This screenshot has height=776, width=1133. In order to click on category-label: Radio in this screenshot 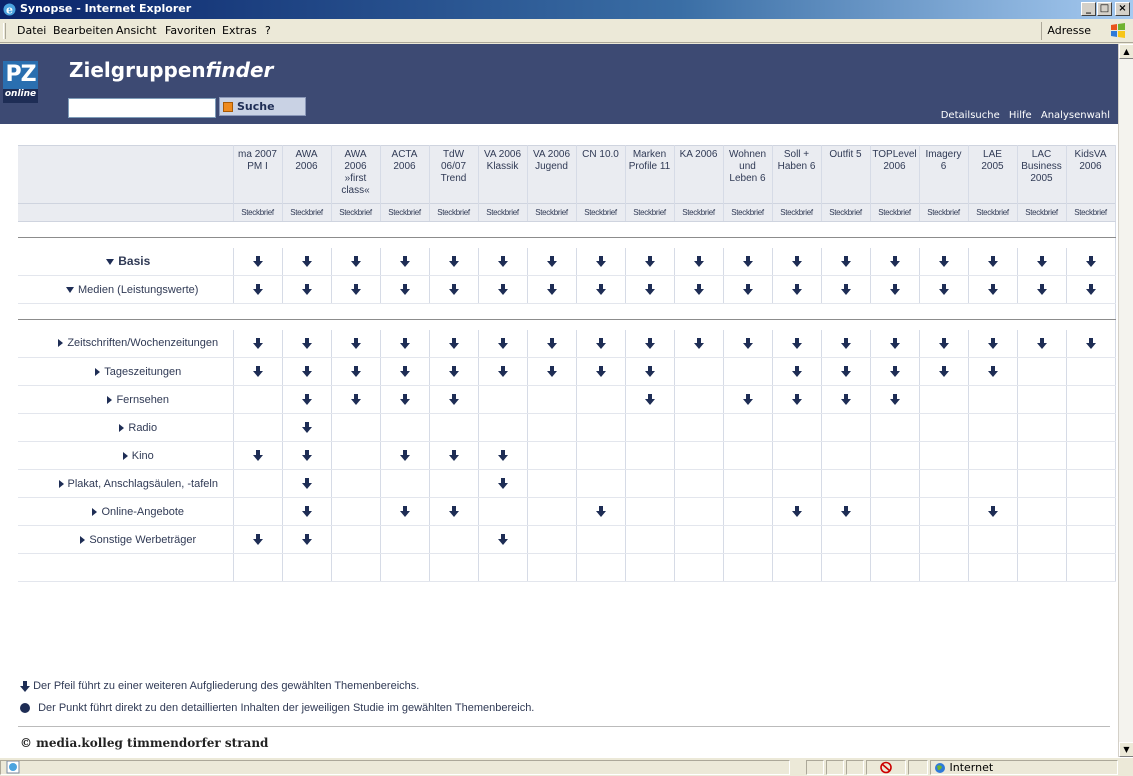, I will do `click(126, 427)`.